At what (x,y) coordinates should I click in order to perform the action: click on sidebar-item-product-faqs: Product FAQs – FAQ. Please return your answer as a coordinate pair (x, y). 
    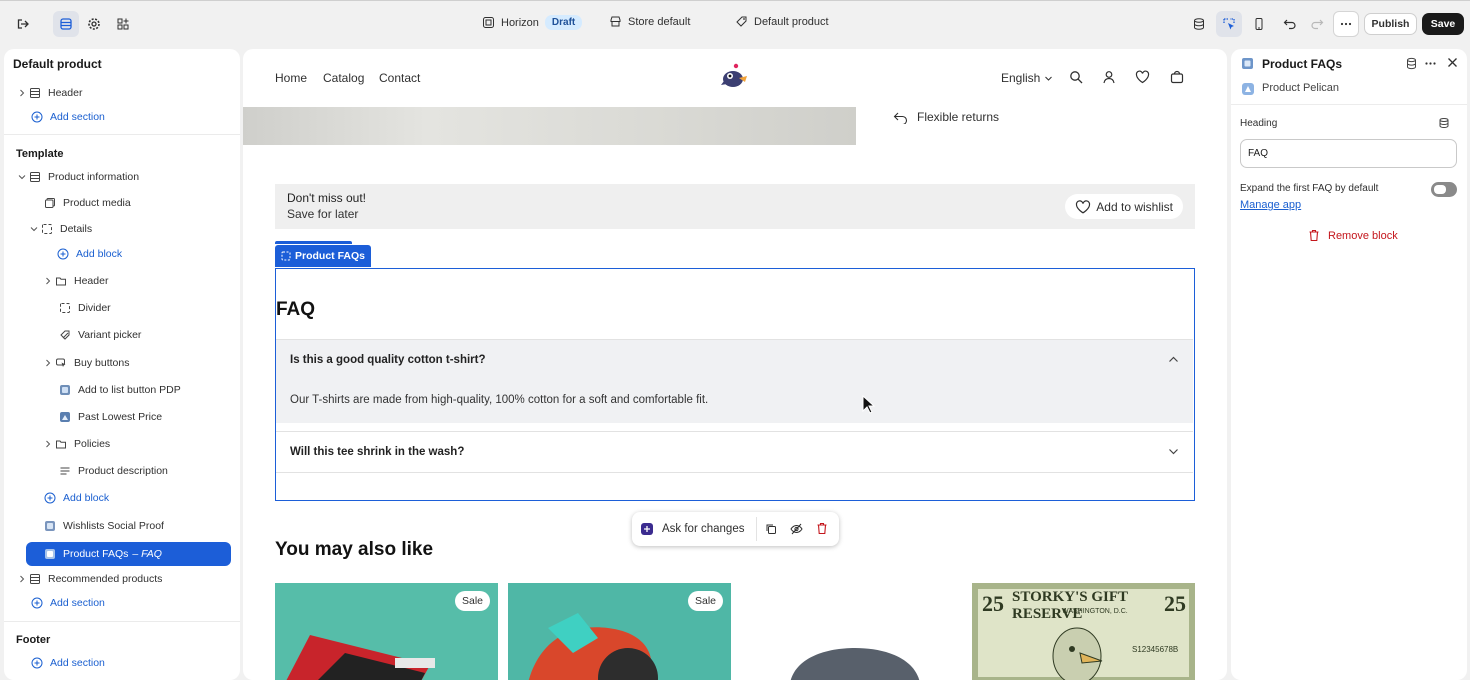
    Looking at the image, I should click on (128, 554).